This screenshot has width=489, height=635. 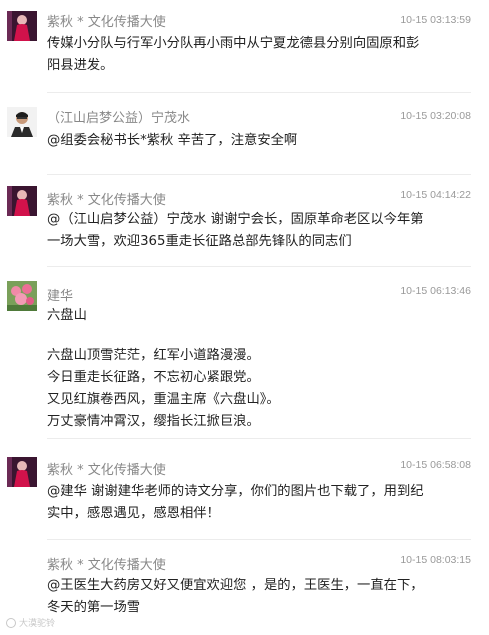 I want to click on comment-text-line: @组委会秘书长*紫秋 辛苦了，注意安全啊, so click(x=172, y=140).